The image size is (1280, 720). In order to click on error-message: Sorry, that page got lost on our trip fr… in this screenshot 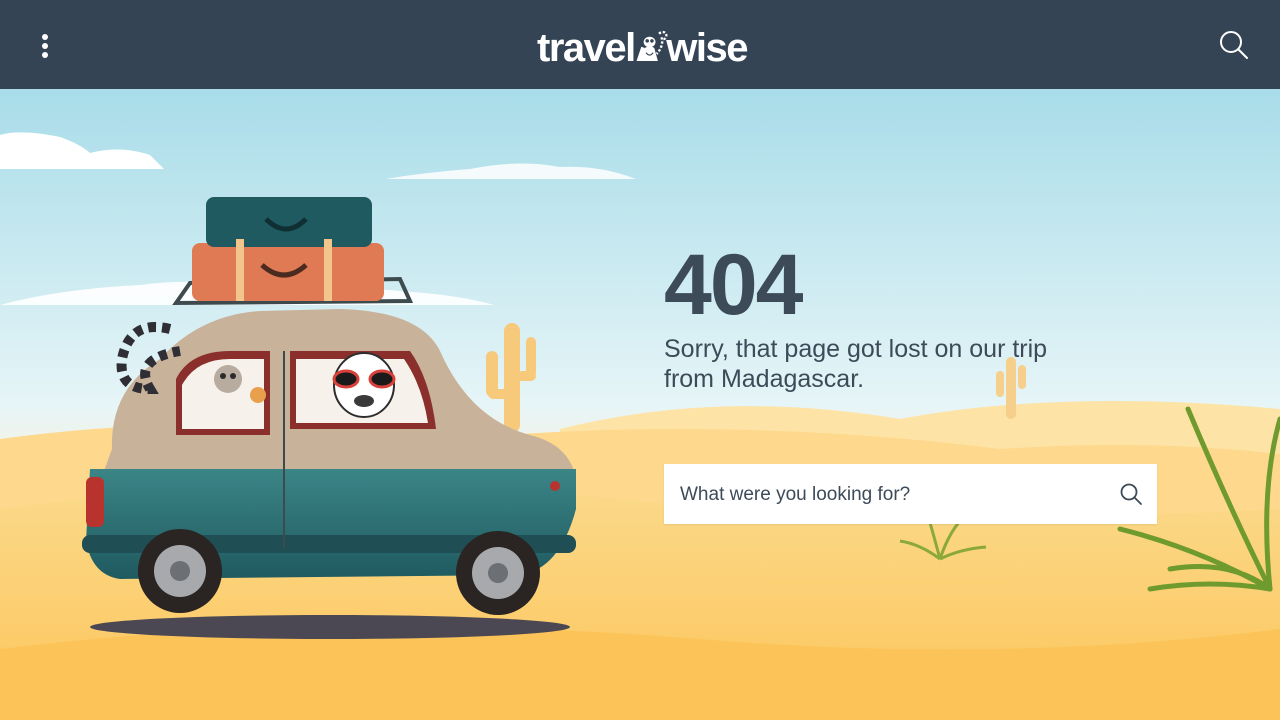, I will do `click(856, 364)`.